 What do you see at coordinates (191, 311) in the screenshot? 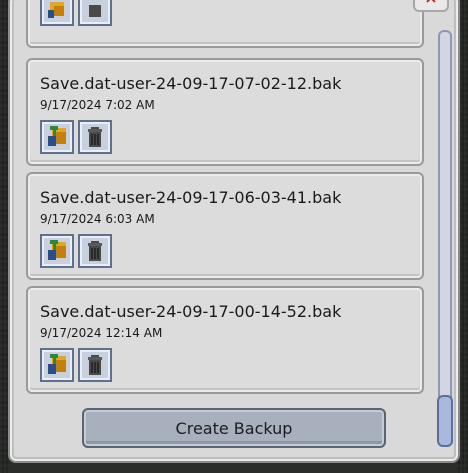
I see `backup-filename: Save.dat-user-24-09-17-00-14-52.bak` at bounding box center [191, 311].